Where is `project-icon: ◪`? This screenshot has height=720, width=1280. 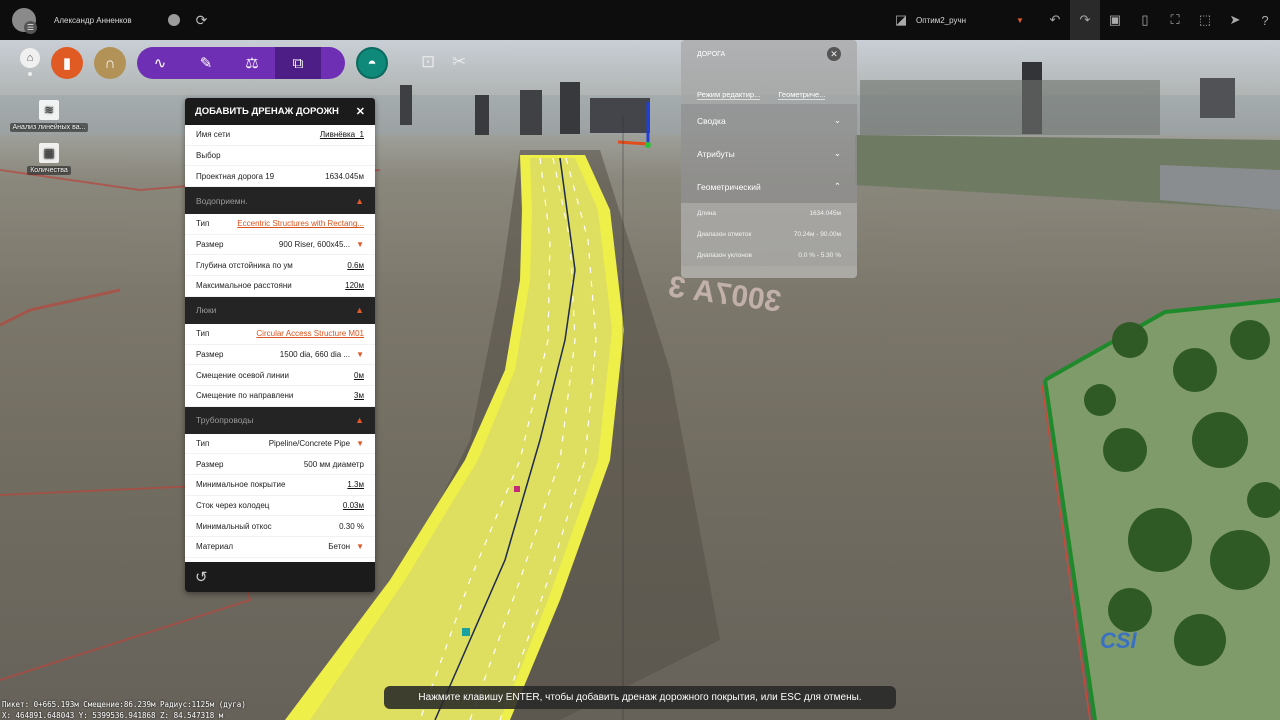
project-icon: ◪ is located at coordinates (901, 20).